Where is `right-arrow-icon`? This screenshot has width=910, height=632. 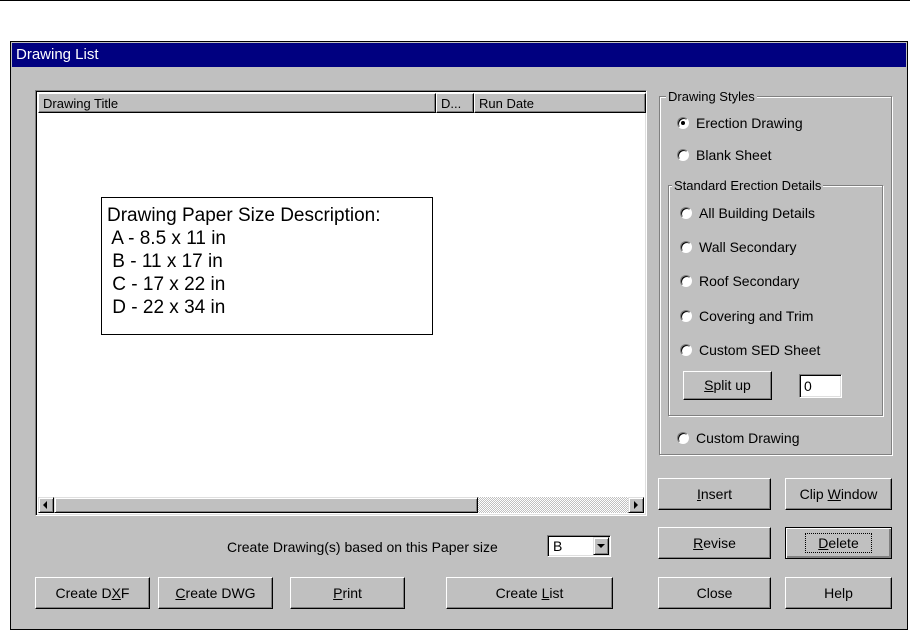
right-arrow-icon is located at coordinates (636, 505).